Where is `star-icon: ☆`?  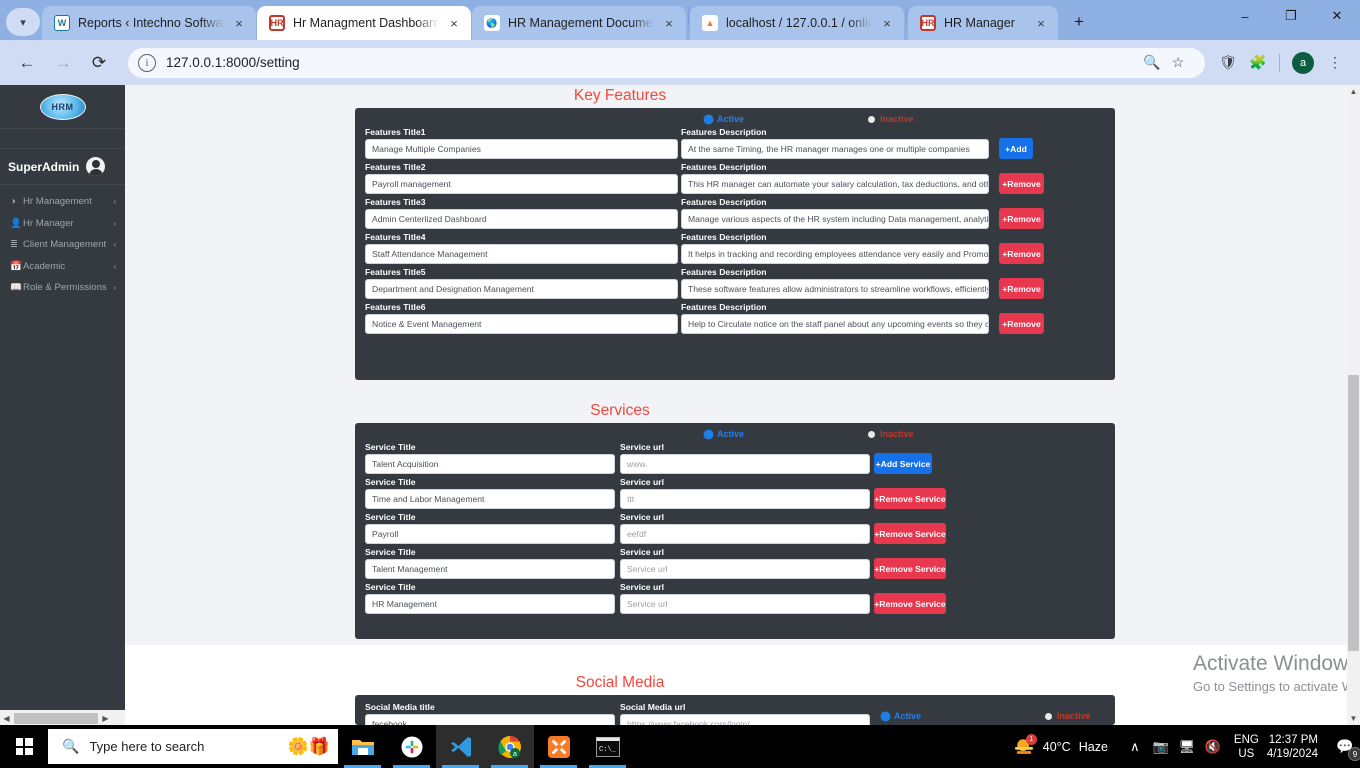
star-icon: ☆ is located at coordinates (1178, 62).